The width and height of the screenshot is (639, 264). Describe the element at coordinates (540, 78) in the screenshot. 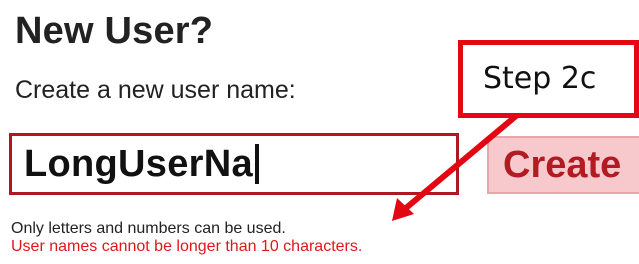

I see `step-callout-label: Step 2c` at that location.